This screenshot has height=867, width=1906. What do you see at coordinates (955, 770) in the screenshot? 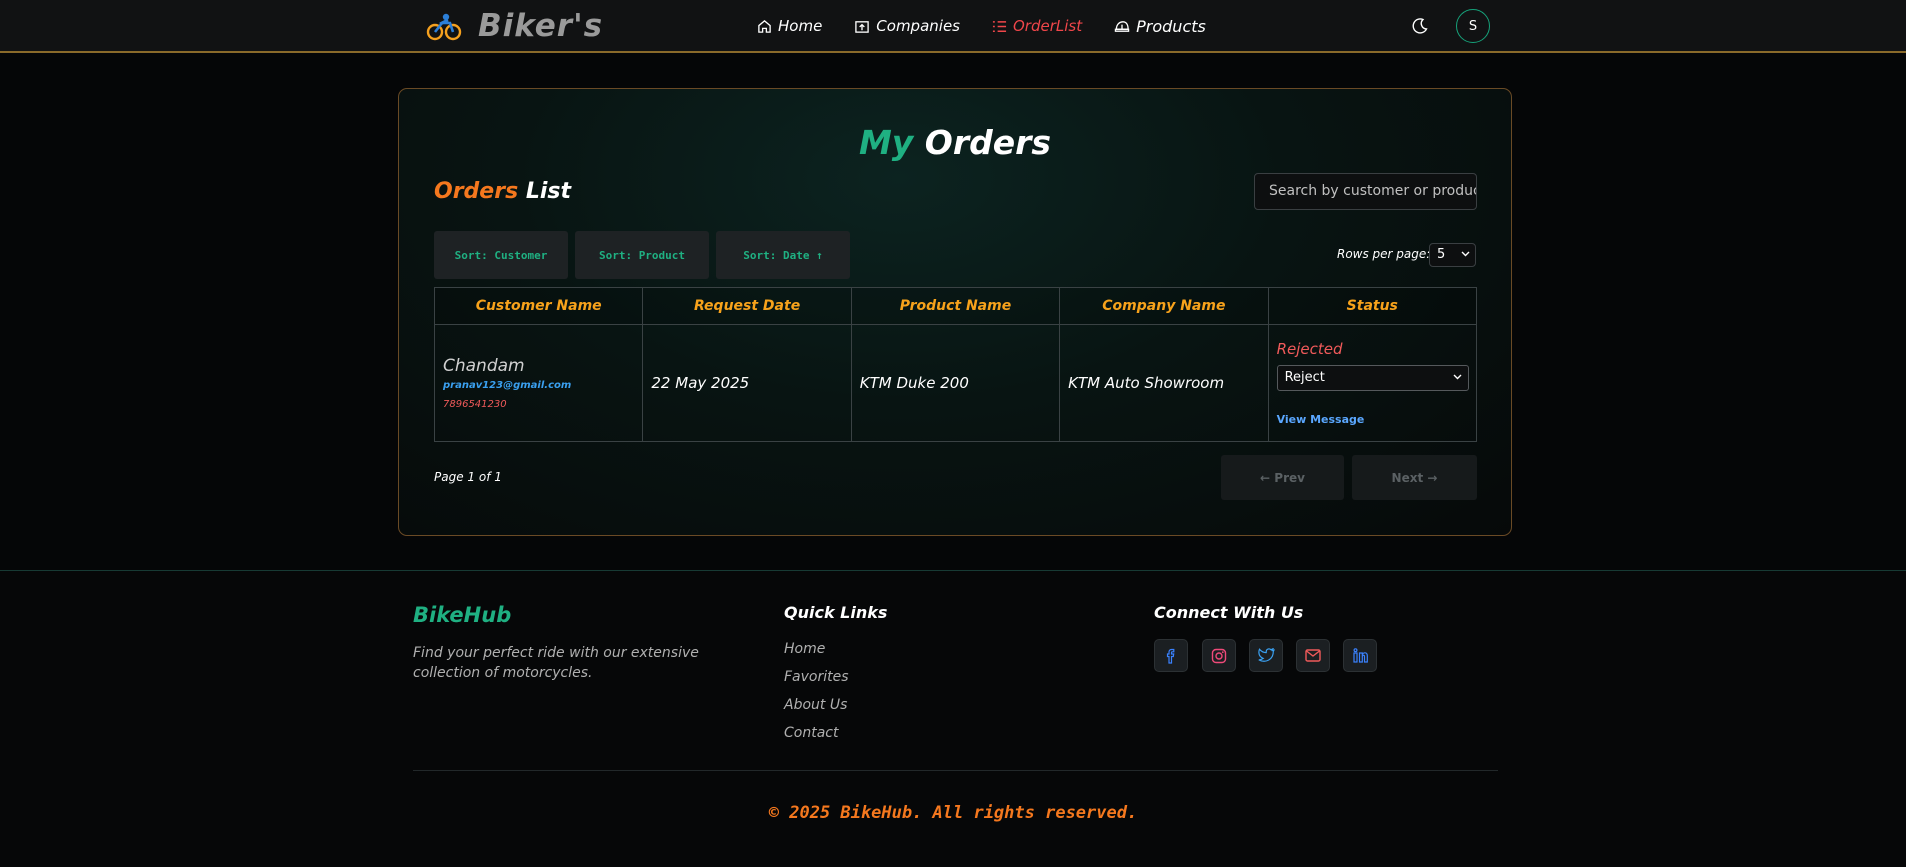
I see `footer-divider` at bounding box center [955, 770].